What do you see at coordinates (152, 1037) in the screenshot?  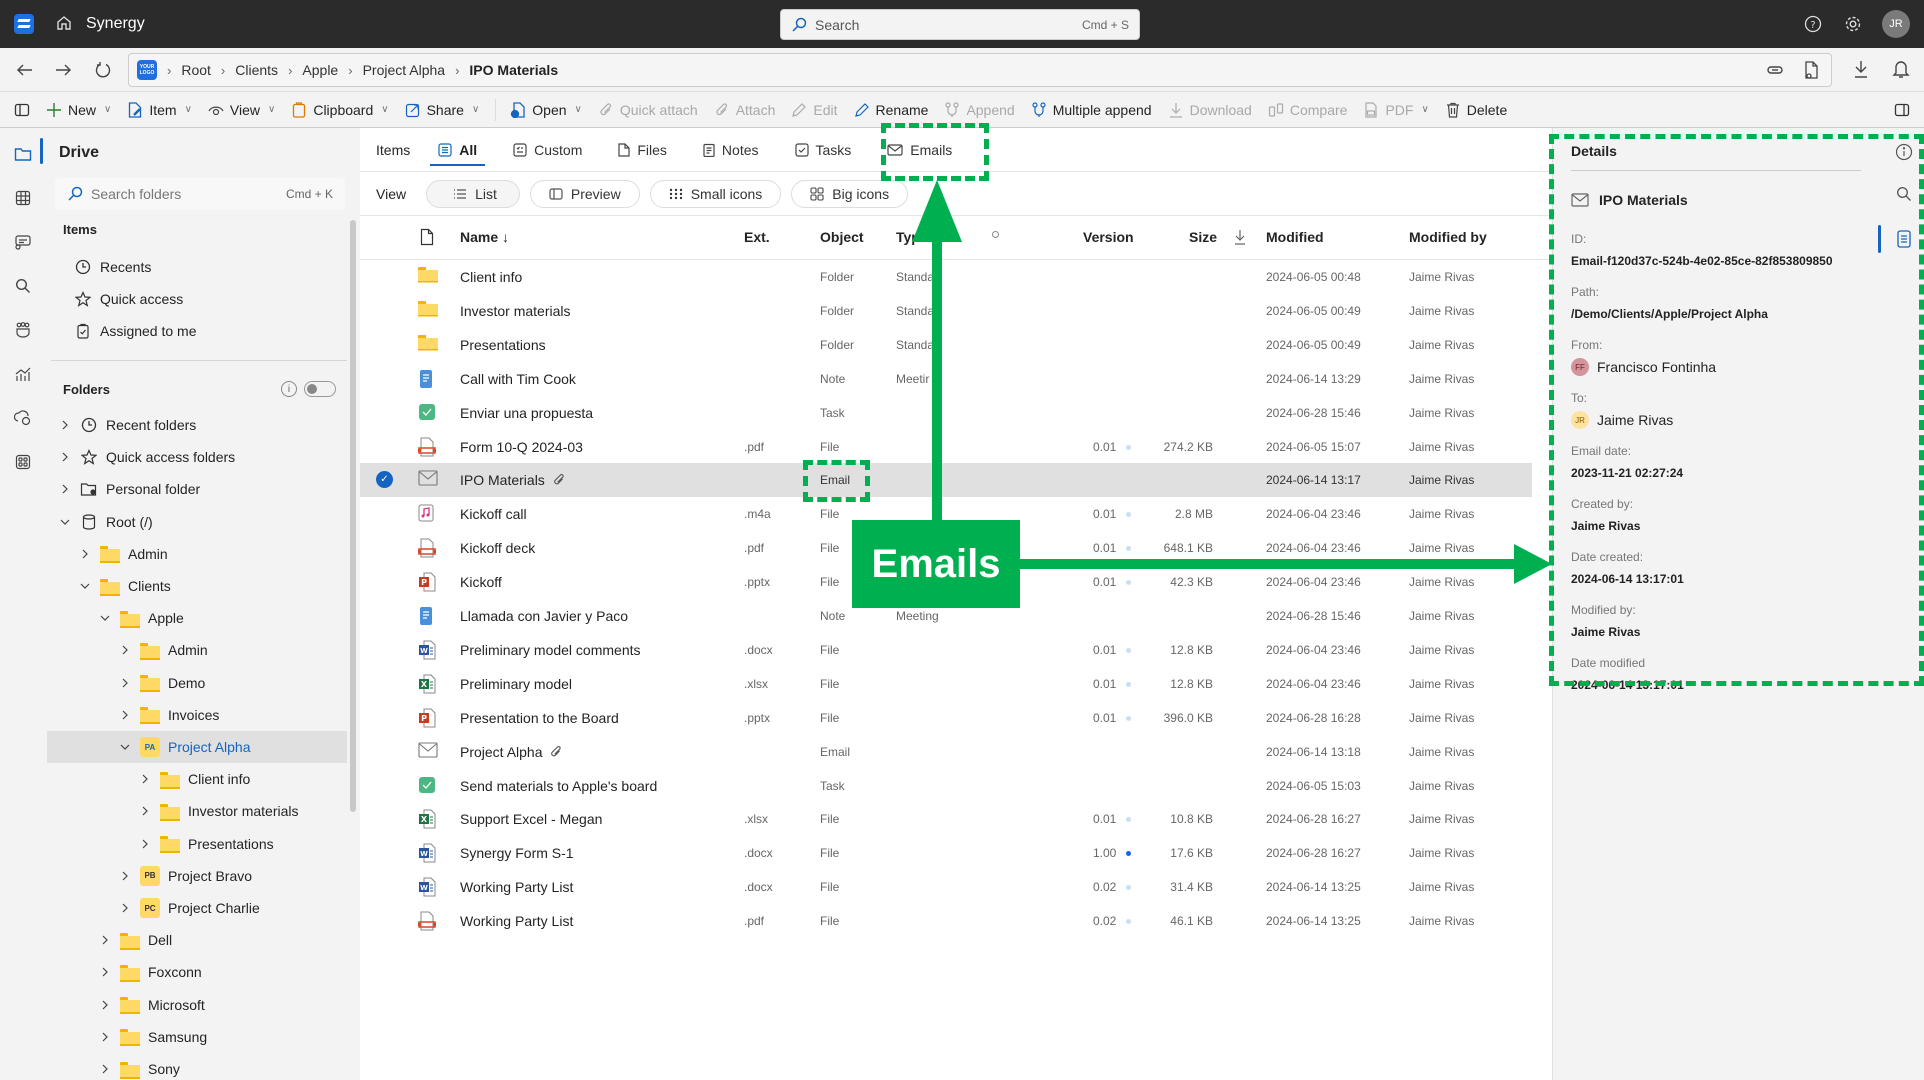 I see `tree-item-samsung: Samsung` at bounding box center [152, 1037].